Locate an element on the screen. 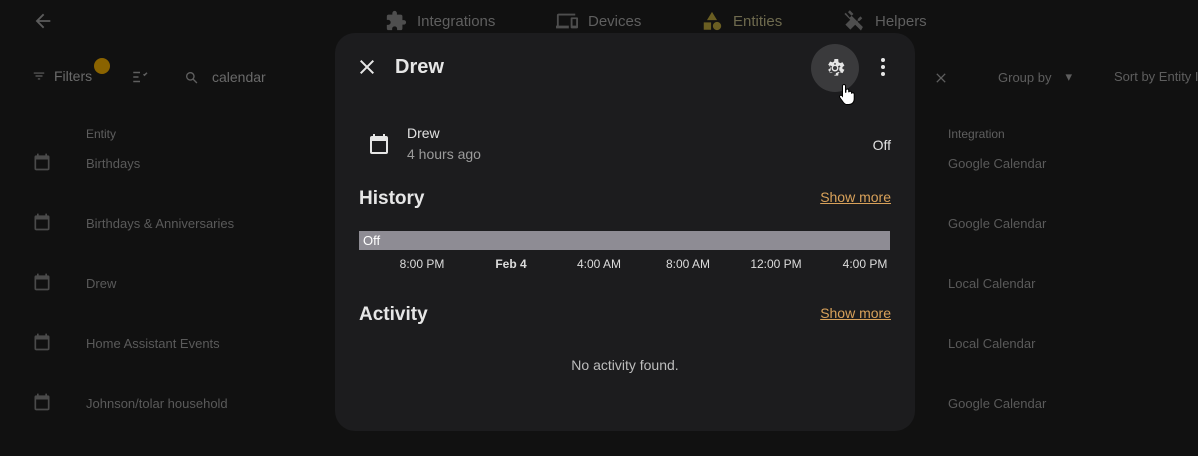 This screenshot has height=456, width=1198. settings-button is located at coordinates (835, 68).